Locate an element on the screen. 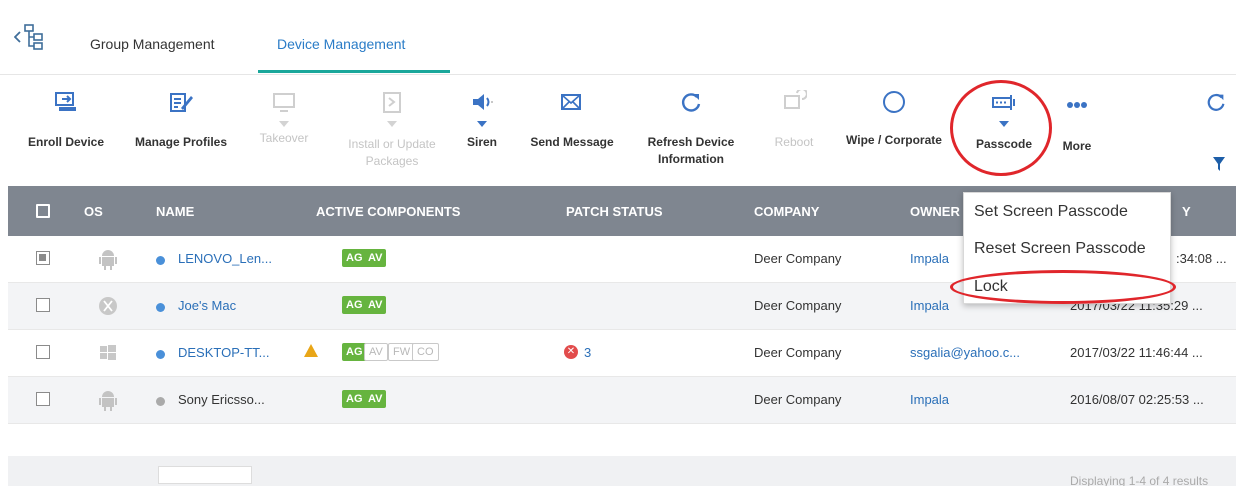 This screenshot has width=1236, height=486. column-header-name: NAME is located at coordinates (175, 211).